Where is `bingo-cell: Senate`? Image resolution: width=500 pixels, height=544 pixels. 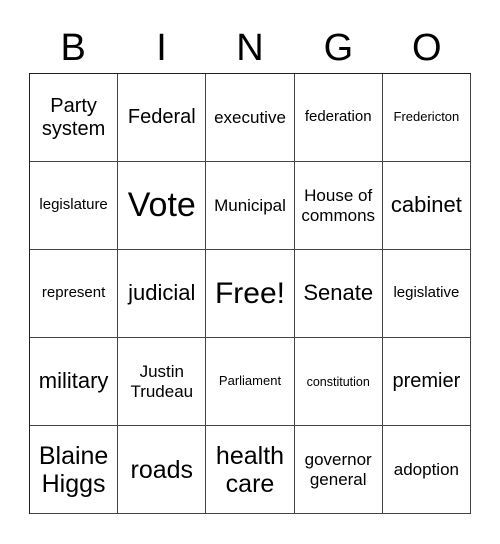
bingo-cell: Senate is located at coordinates (338, 294).